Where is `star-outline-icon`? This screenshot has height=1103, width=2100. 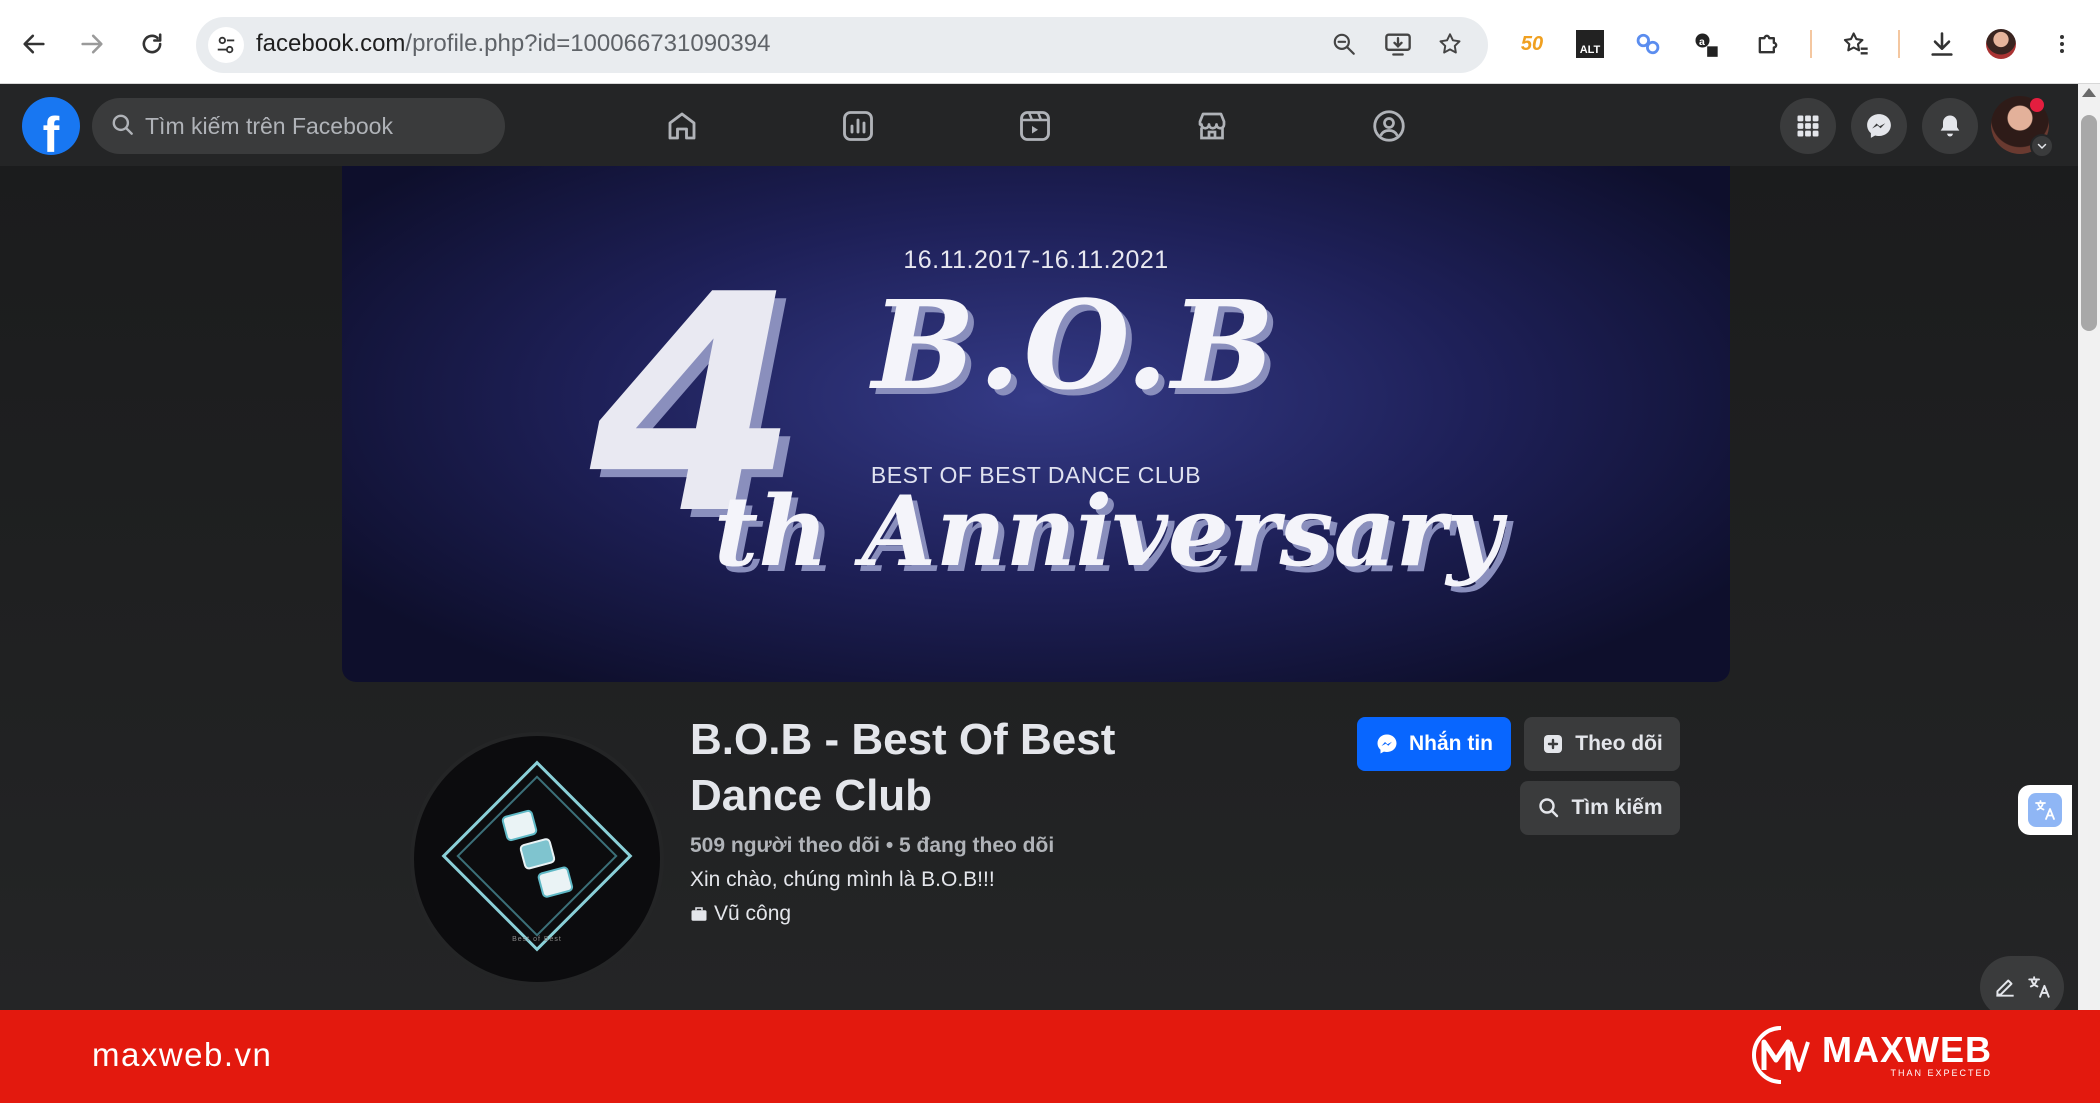
star-outline-icon is located at coordinates (1450, 43).